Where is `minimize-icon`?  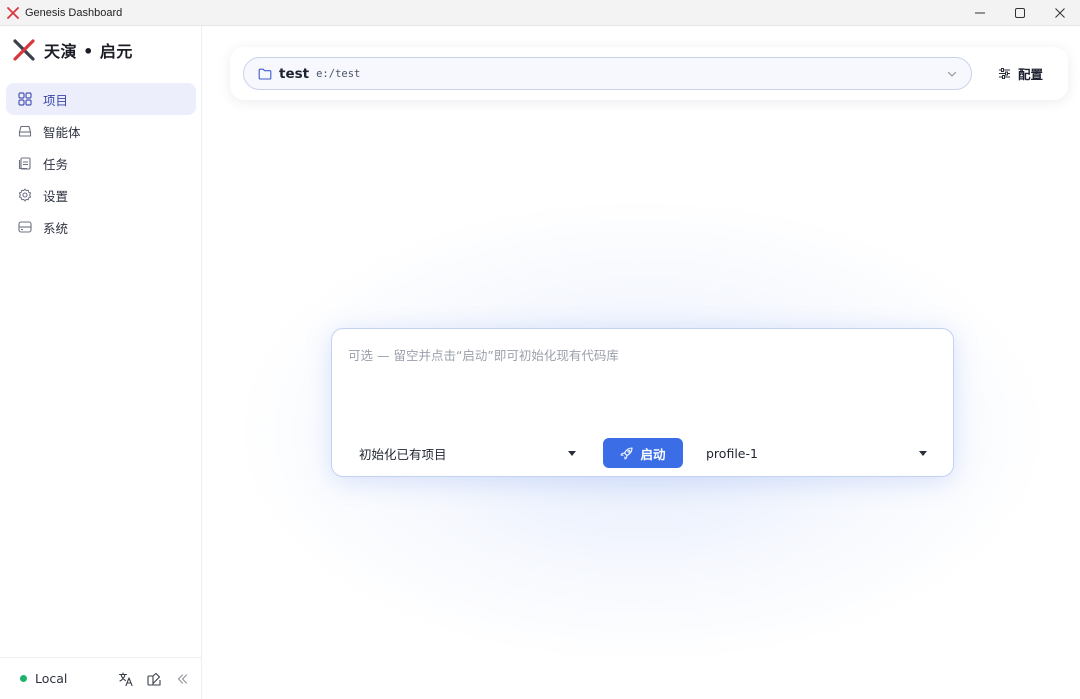
minimize-icon is located at coordinates (980, 13).